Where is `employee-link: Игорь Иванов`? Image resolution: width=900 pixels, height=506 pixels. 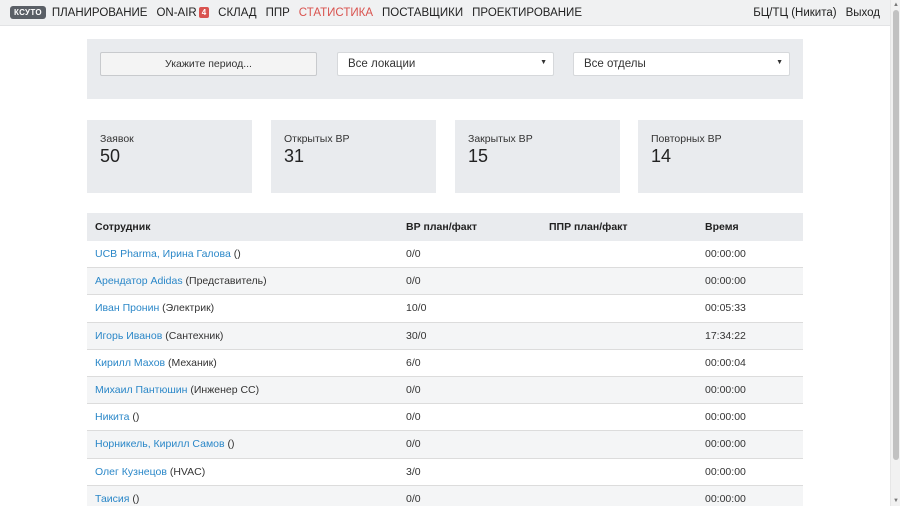 employee-link: Игорь Иванов is located at coordinates (128, 336).